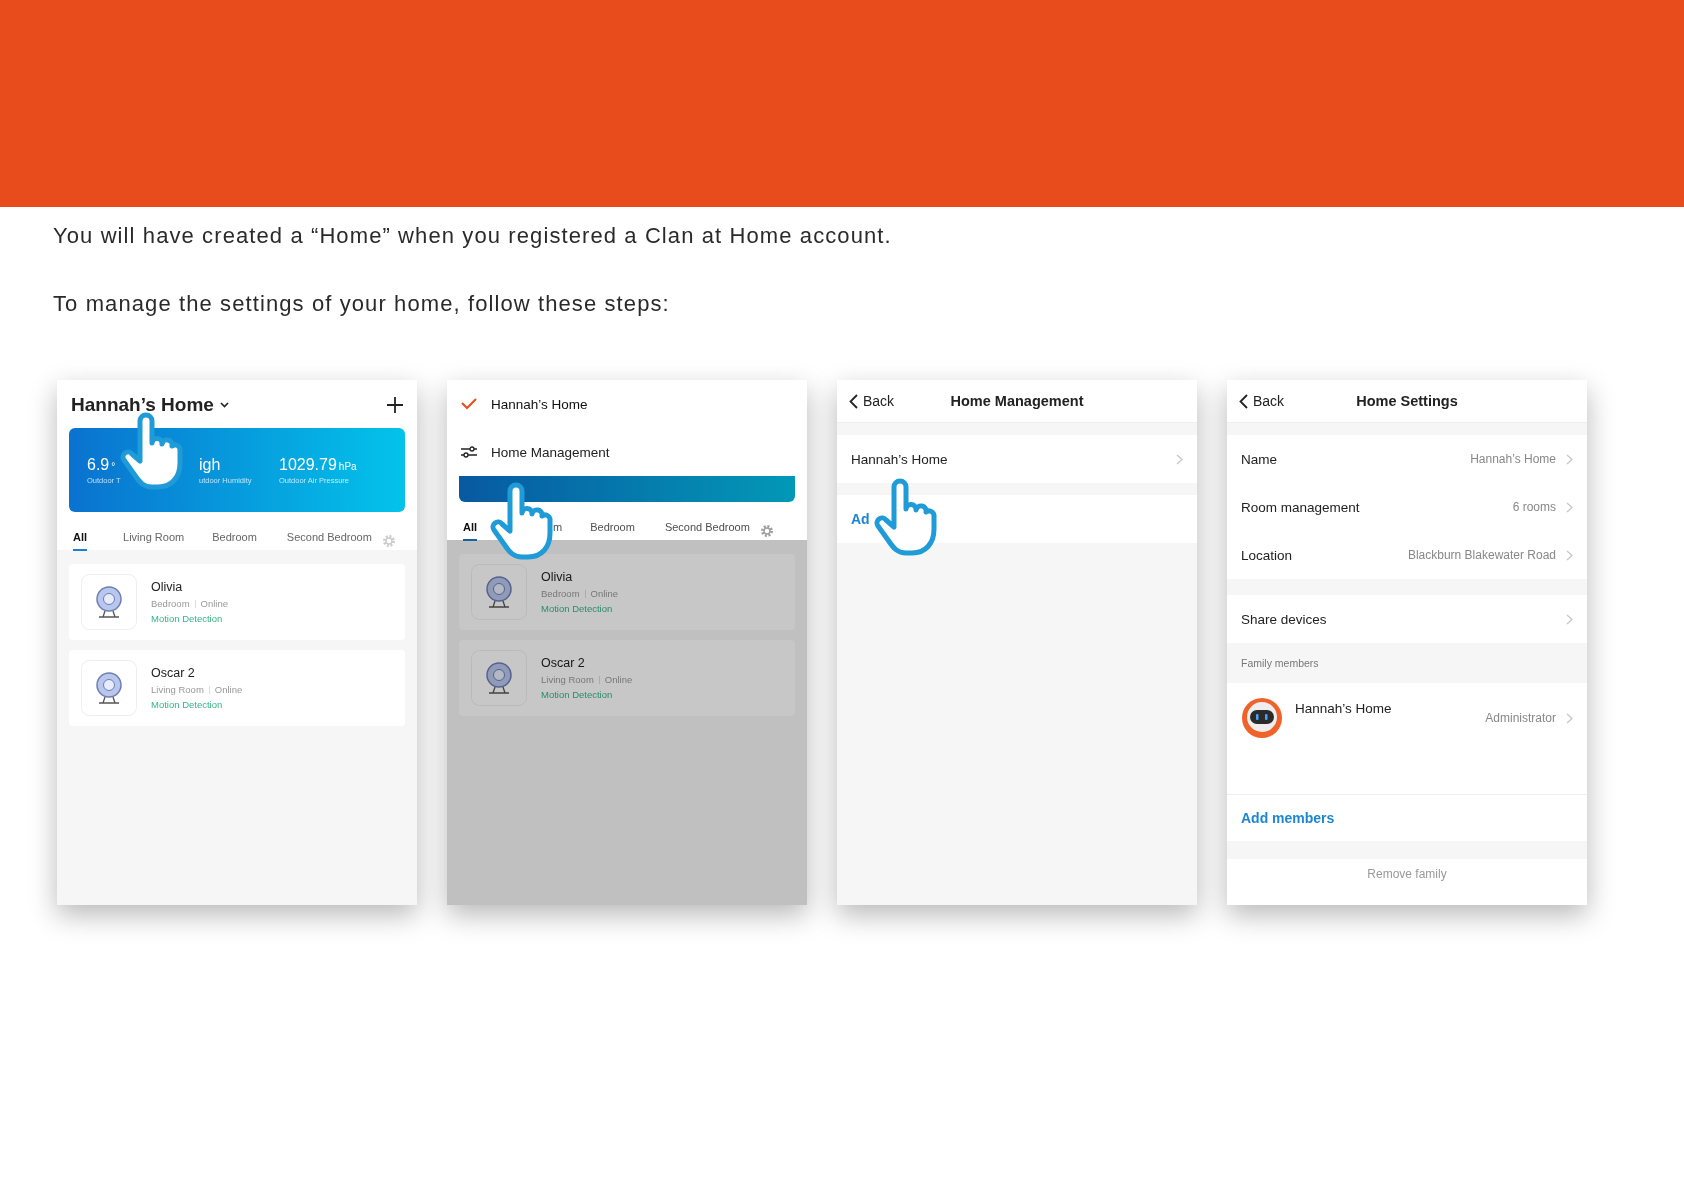 The width and height of the screenshot is (1684, 1191). I want to click on menu-label: Hannah’s Home, so click(539, 404).